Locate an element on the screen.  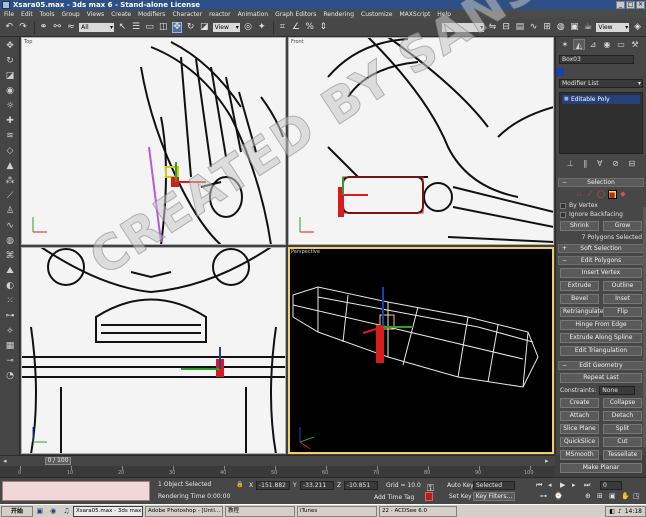
connect-icon: ⊶ is located at coordinates (10, 316).